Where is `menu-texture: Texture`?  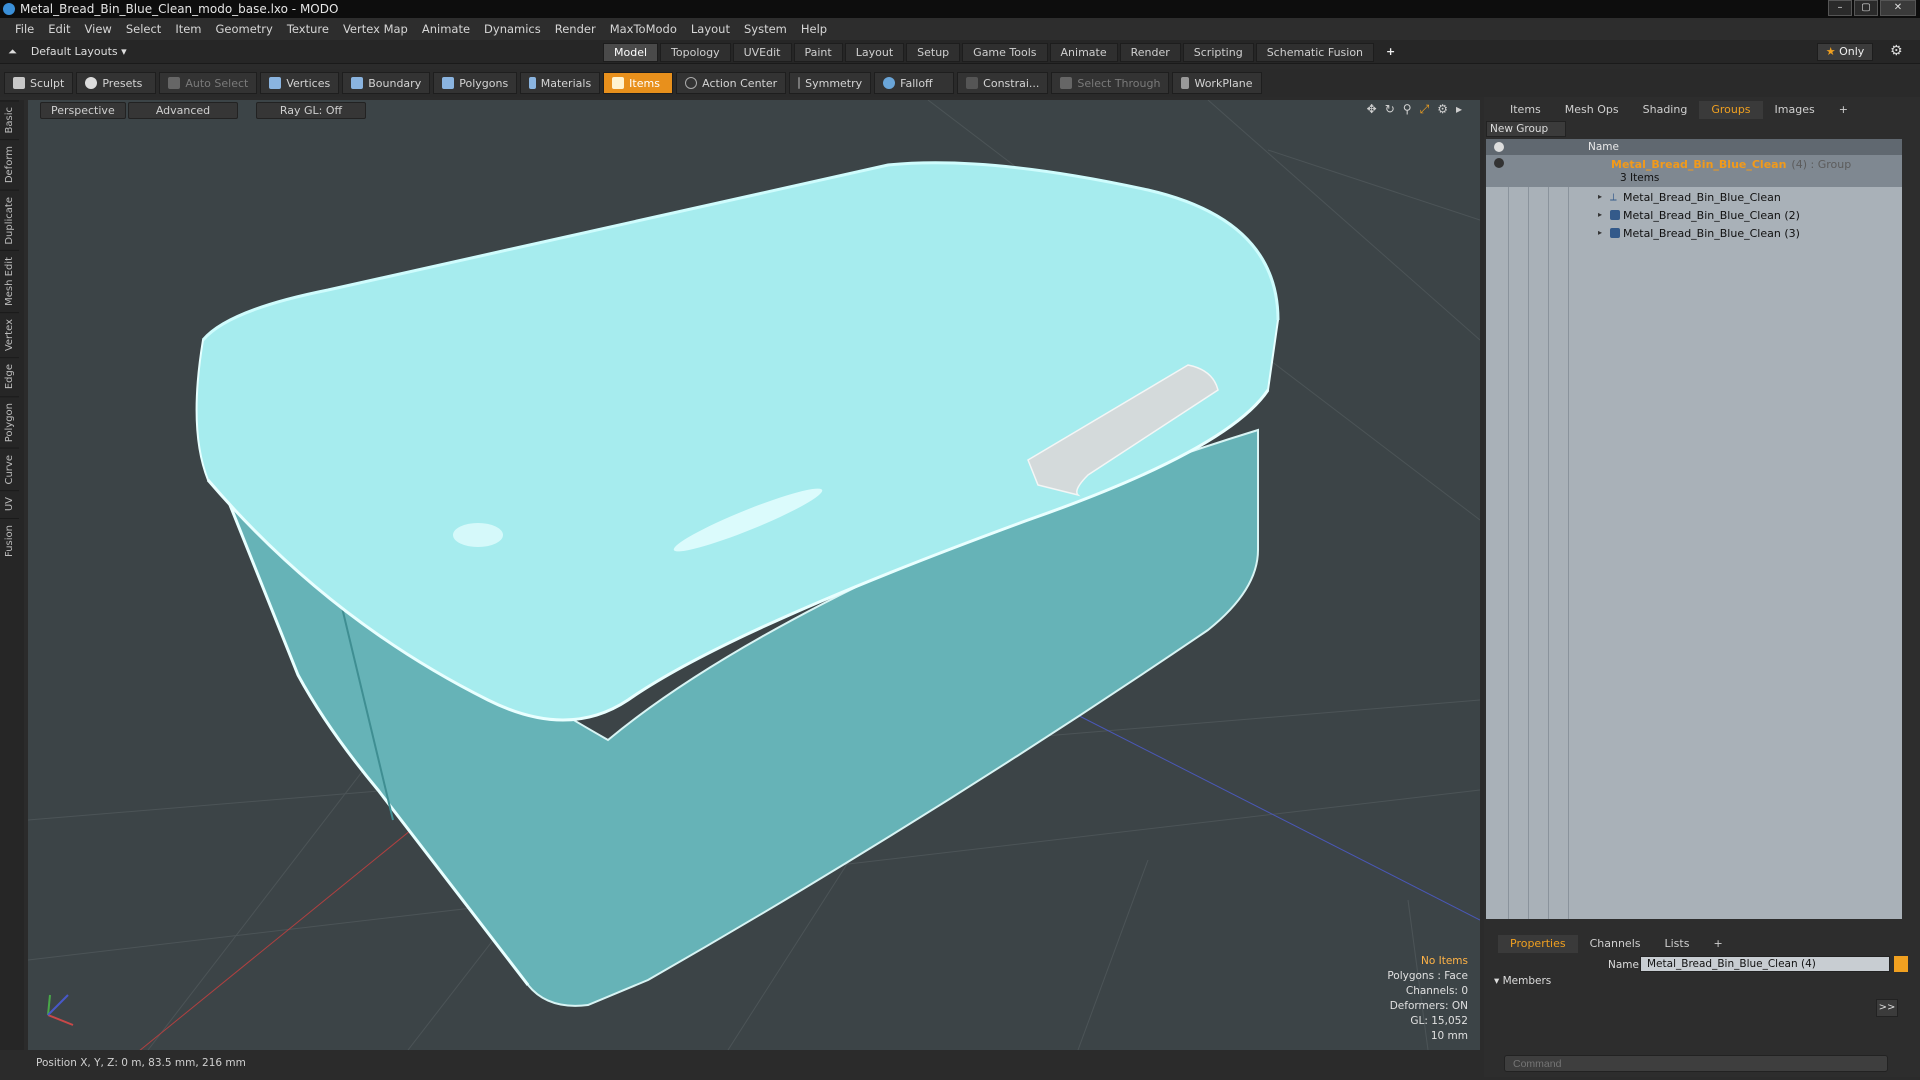
menu-texture: Texture is located at coordinates (308, 29).